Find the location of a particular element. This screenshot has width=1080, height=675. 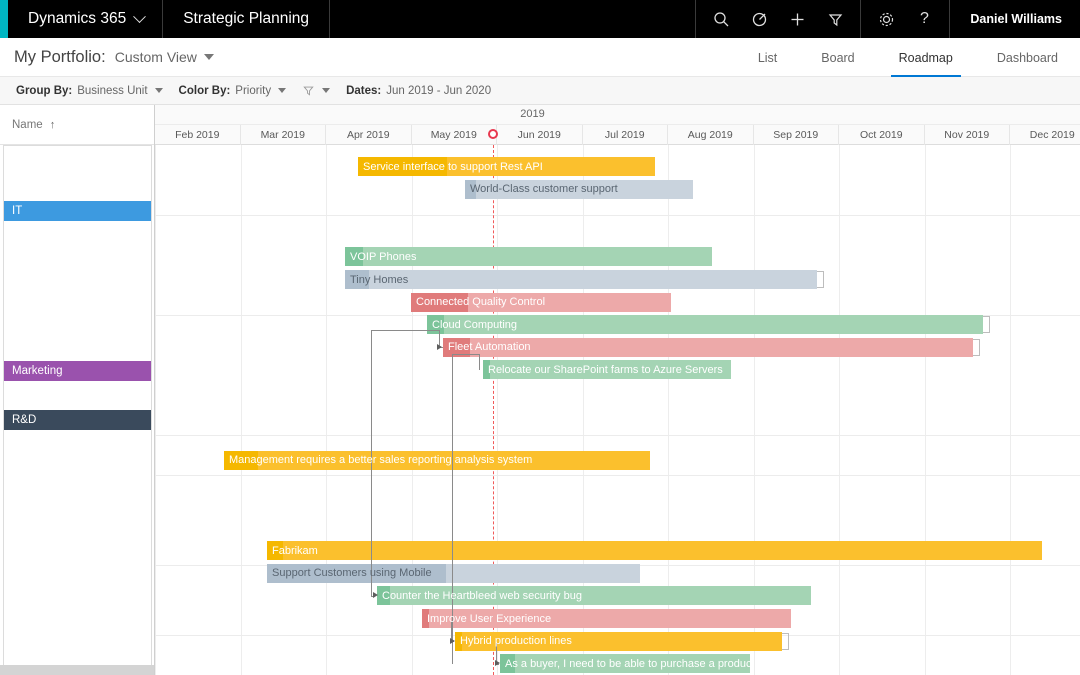

target-icon is located at coordinates (759, 19).